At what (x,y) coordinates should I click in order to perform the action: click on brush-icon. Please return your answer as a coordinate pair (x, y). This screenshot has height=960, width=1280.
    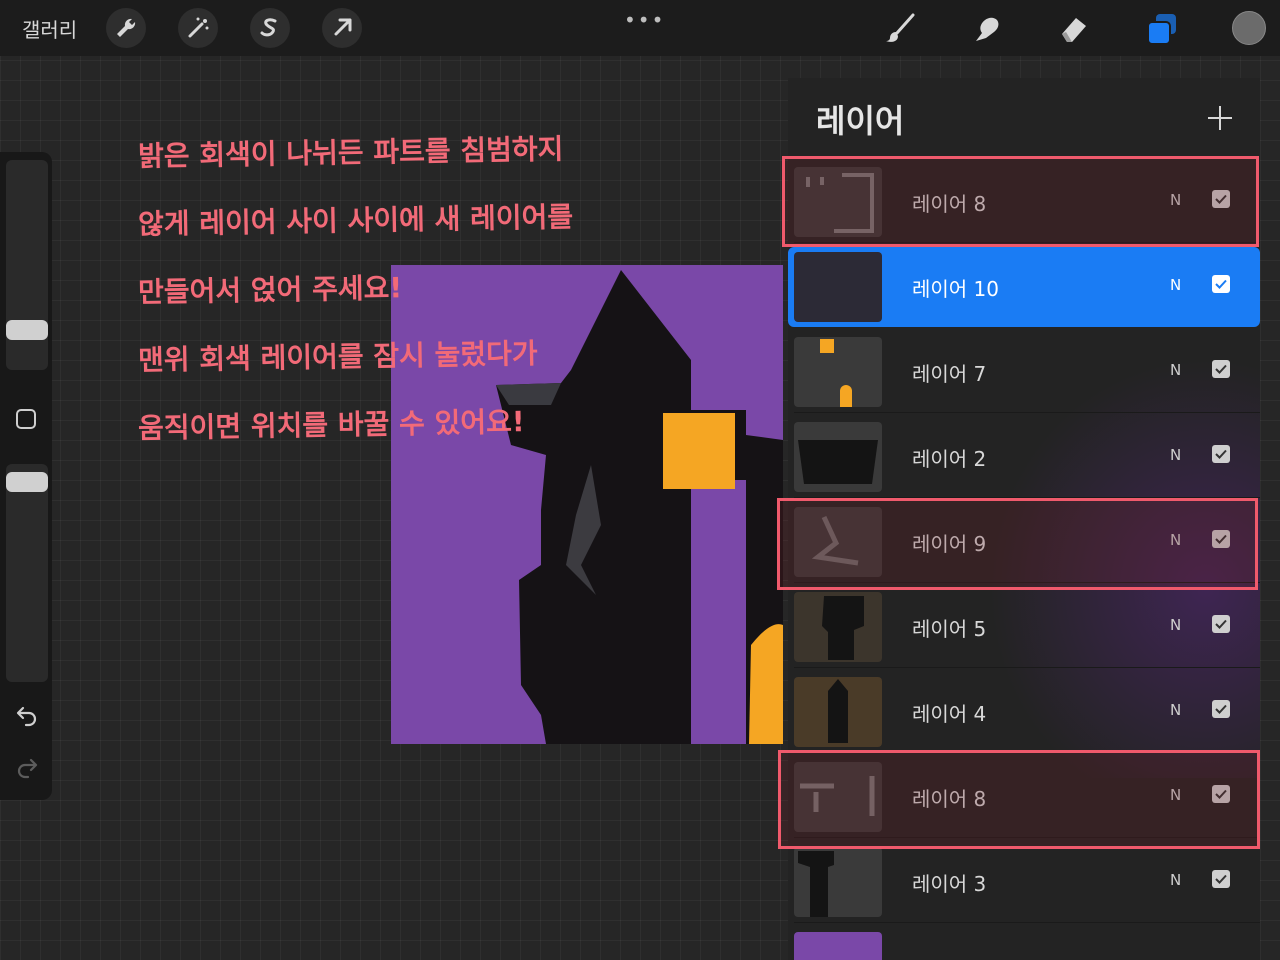
    Looking at the image, I should click on (900, 28).